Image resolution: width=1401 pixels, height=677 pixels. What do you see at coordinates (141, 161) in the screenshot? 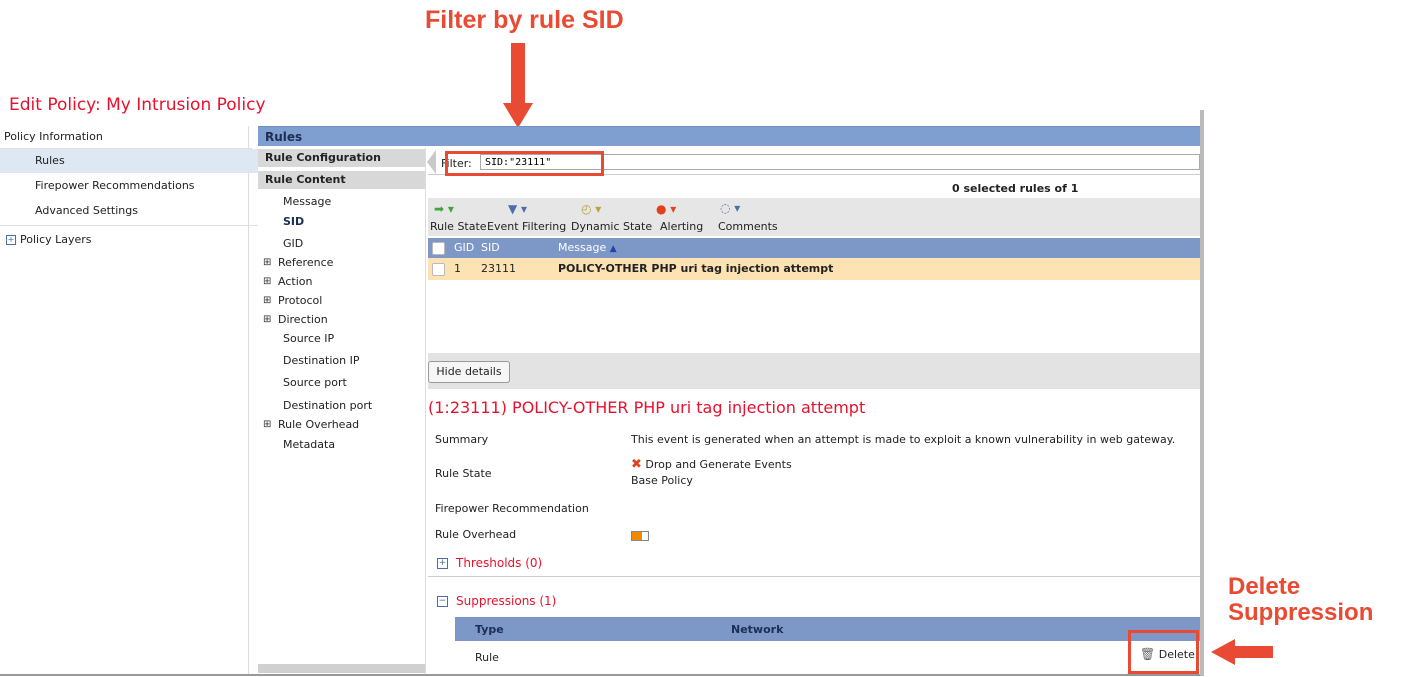
I see `nav-item-rules: Rules` at bounding box center [141, 161].